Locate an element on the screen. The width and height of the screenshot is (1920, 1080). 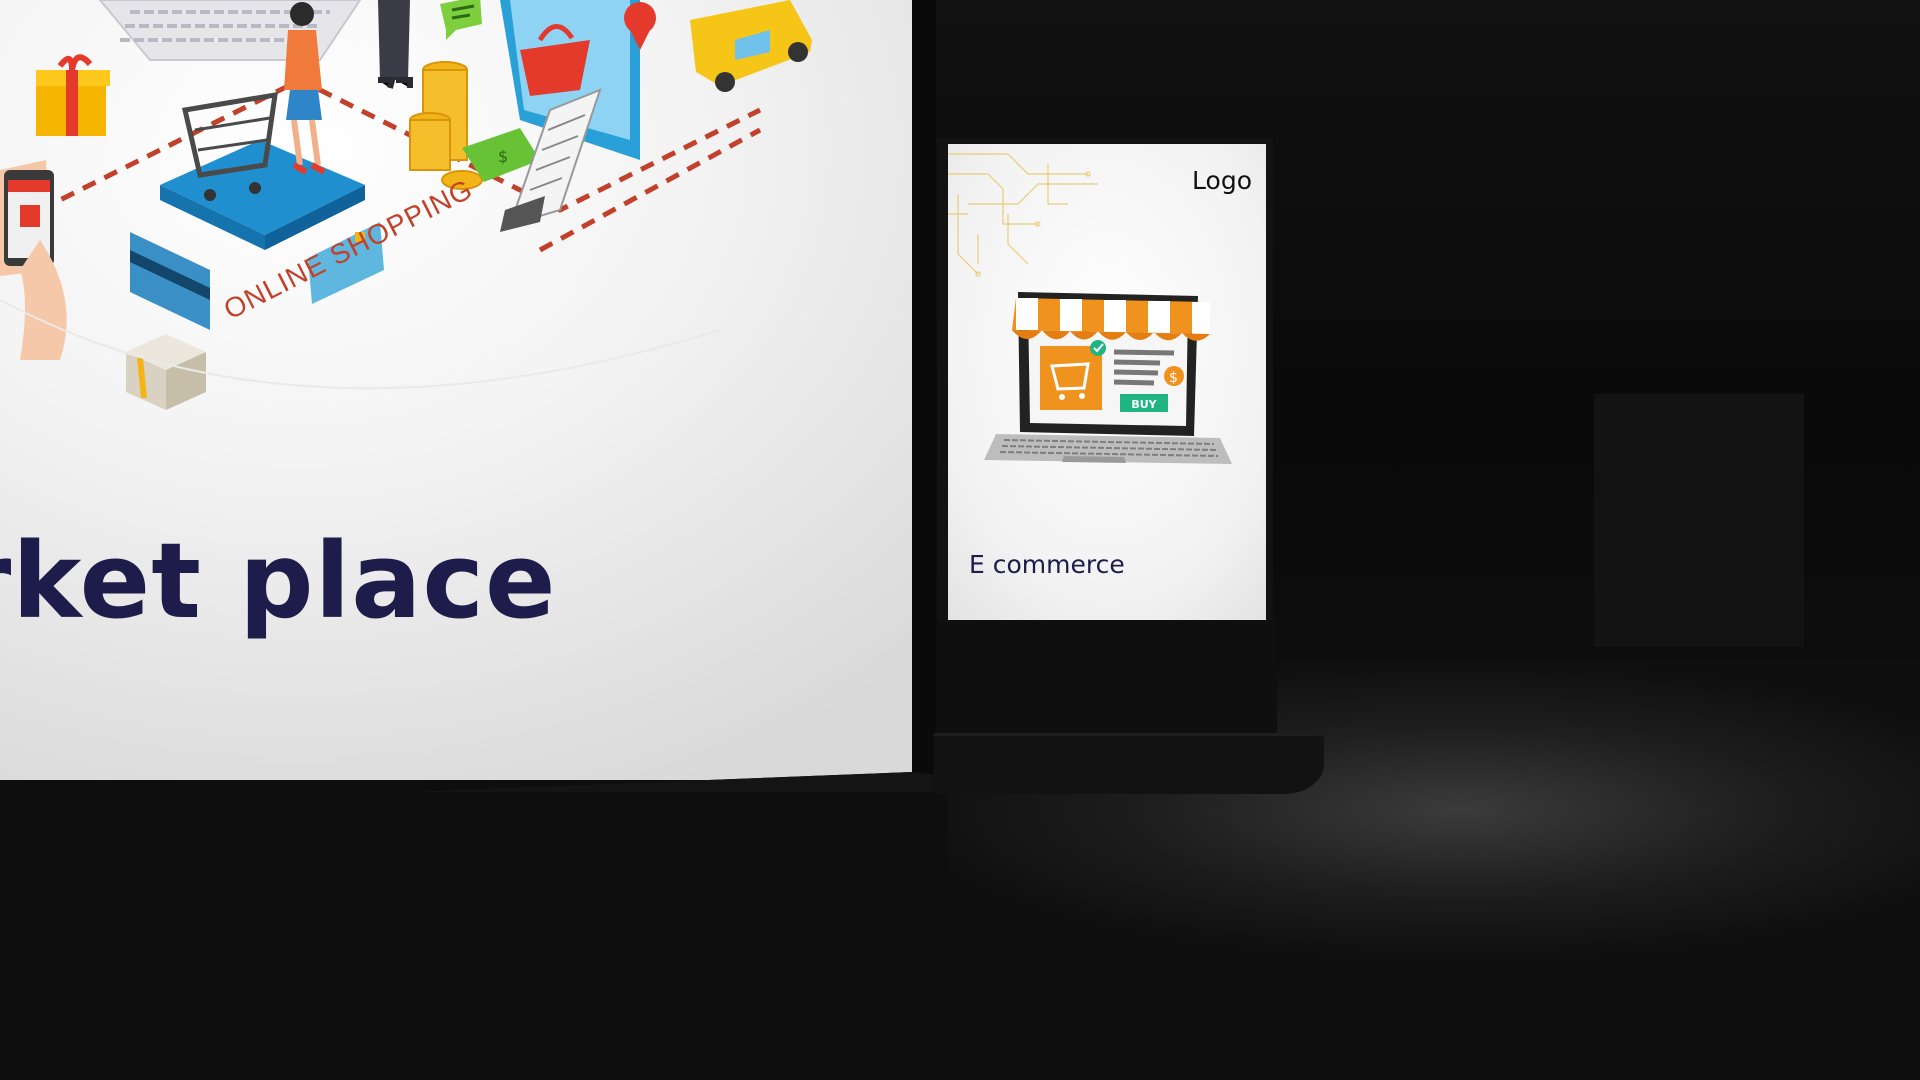
gift-icon is located at coordinates (73, 95).